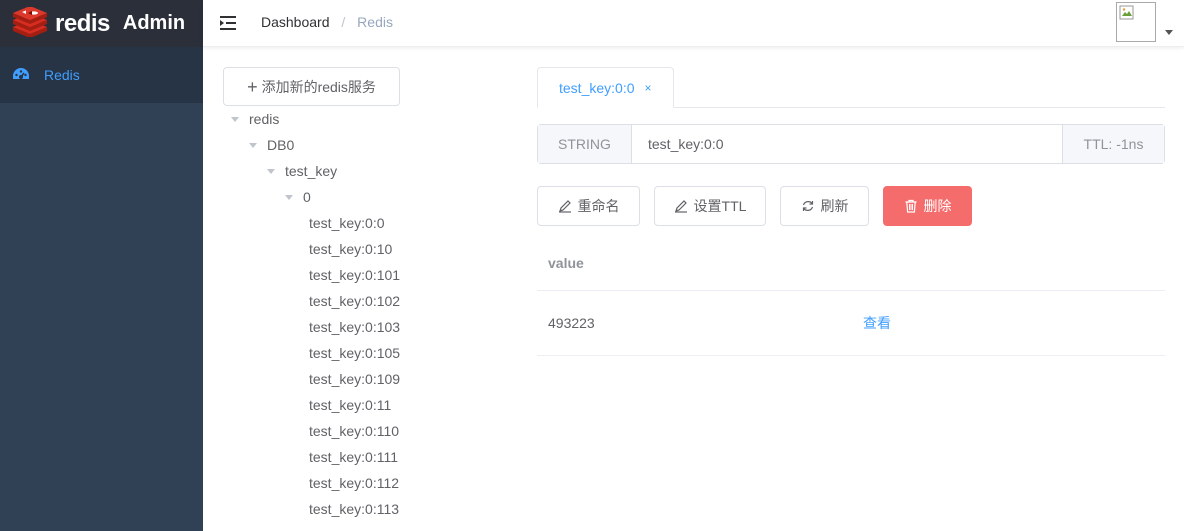  What do you see at coordinates (354, 431) in the screenshot?
I see `tree-node-label: test_key:0:110` at bounding box center [354, 431].